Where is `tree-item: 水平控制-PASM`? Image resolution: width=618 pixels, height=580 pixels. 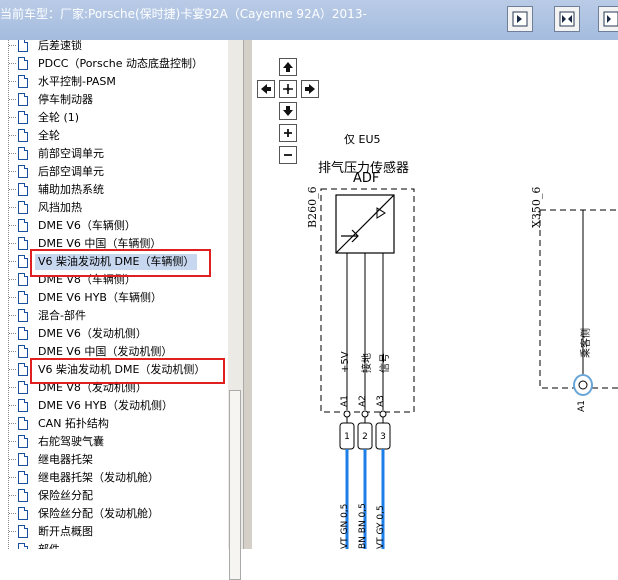
tree-item: 水平控制-PASM is located at coordinates (114, 82).